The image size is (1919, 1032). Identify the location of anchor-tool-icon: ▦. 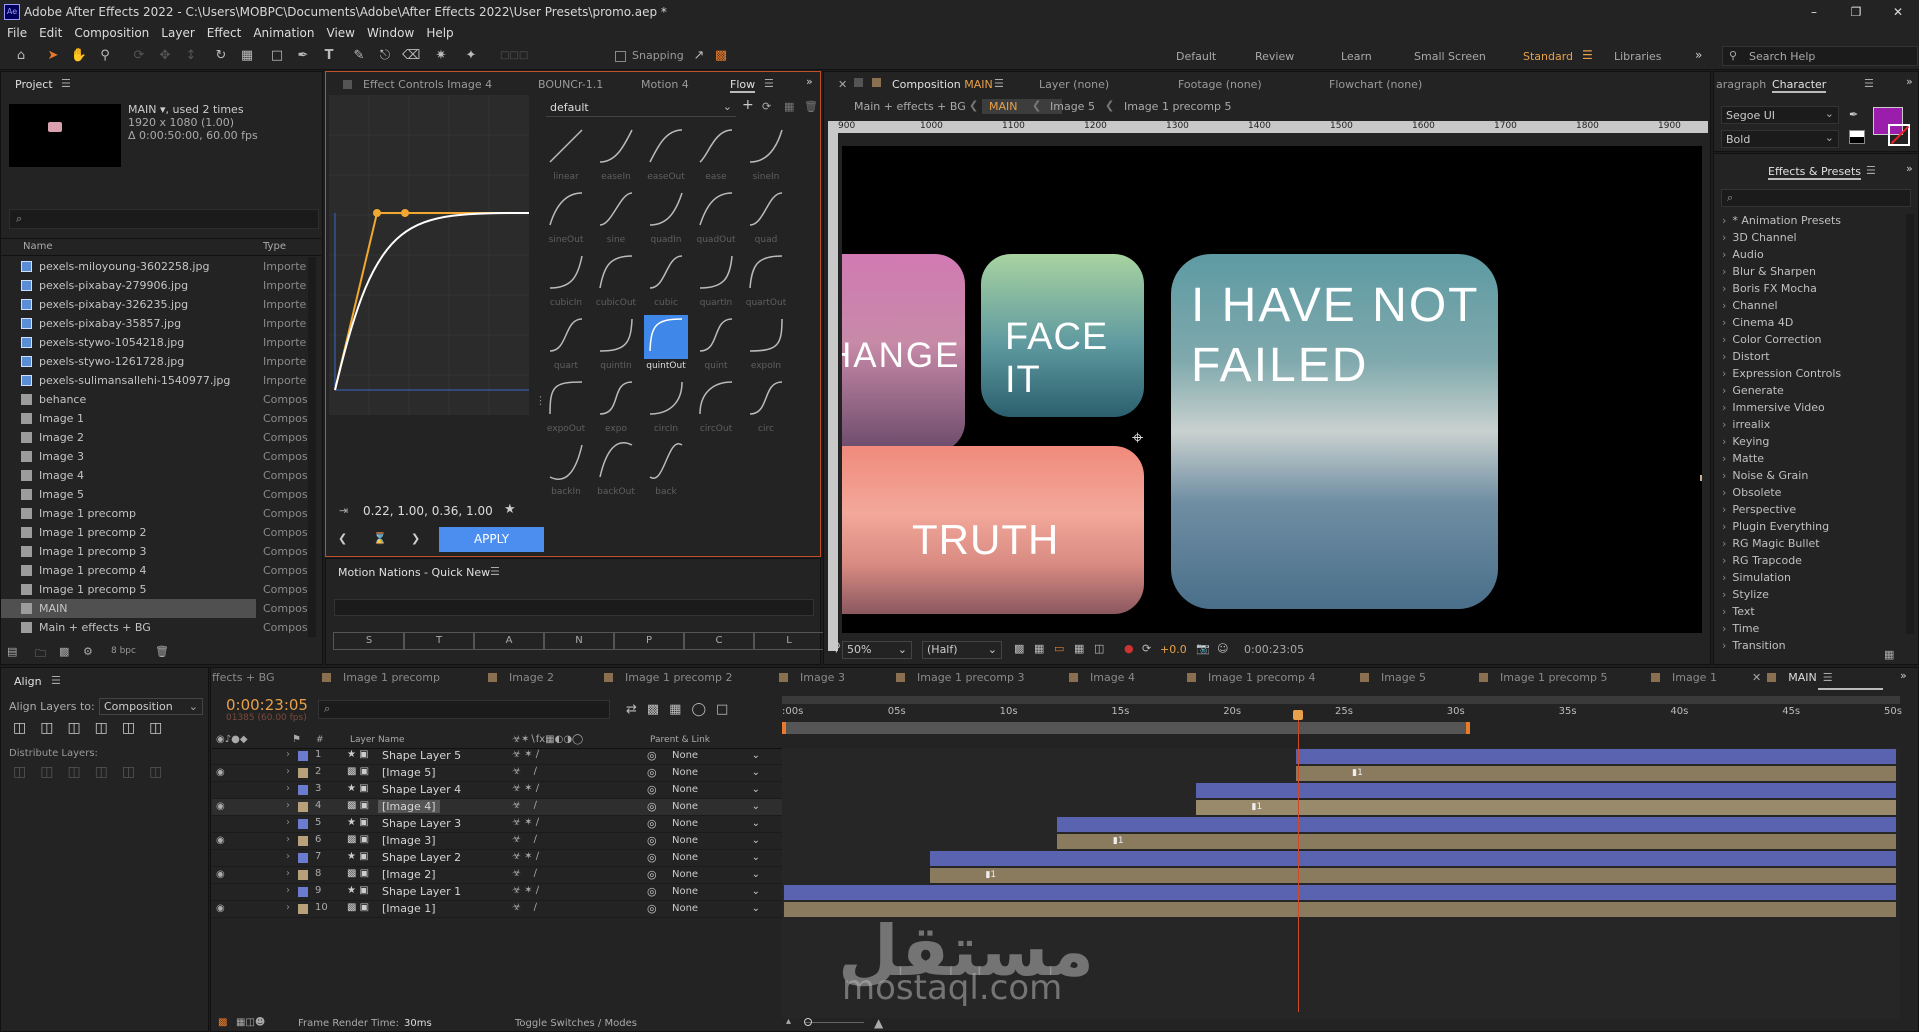
(247, 56).